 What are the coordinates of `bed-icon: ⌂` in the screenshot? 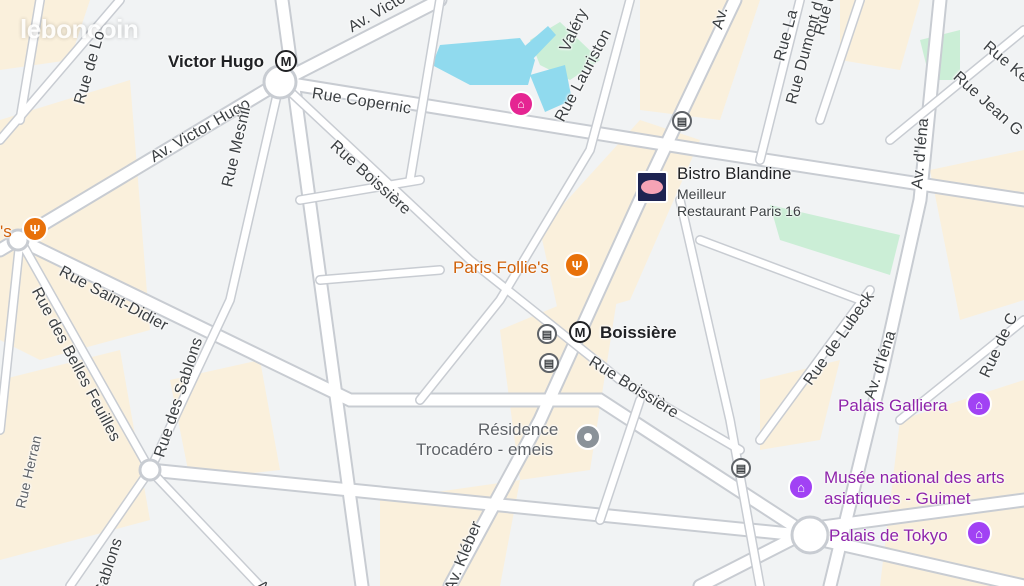 It's located at (521, 104).